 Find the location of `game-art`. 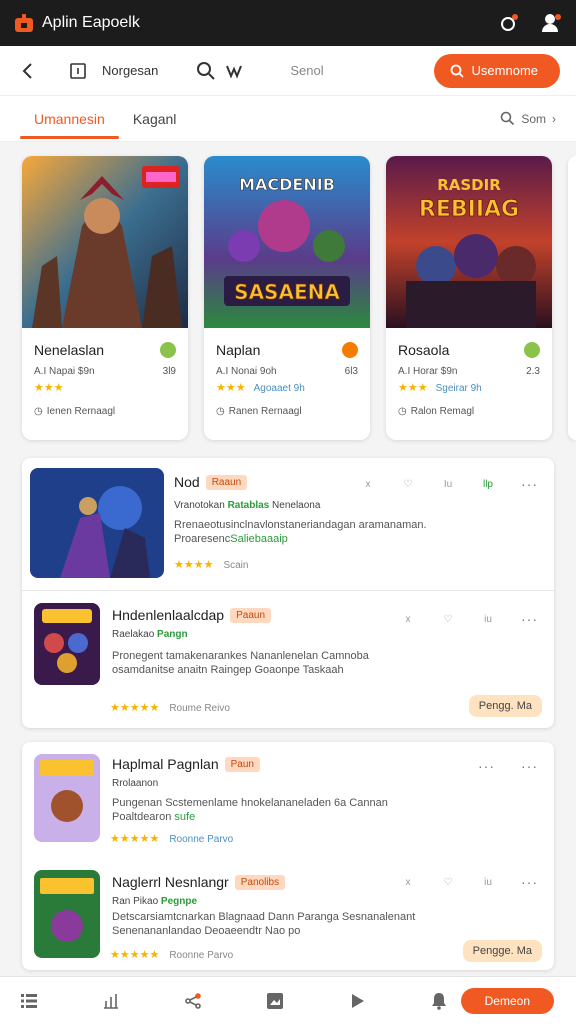

game-art is located at coordinates (105, 242).